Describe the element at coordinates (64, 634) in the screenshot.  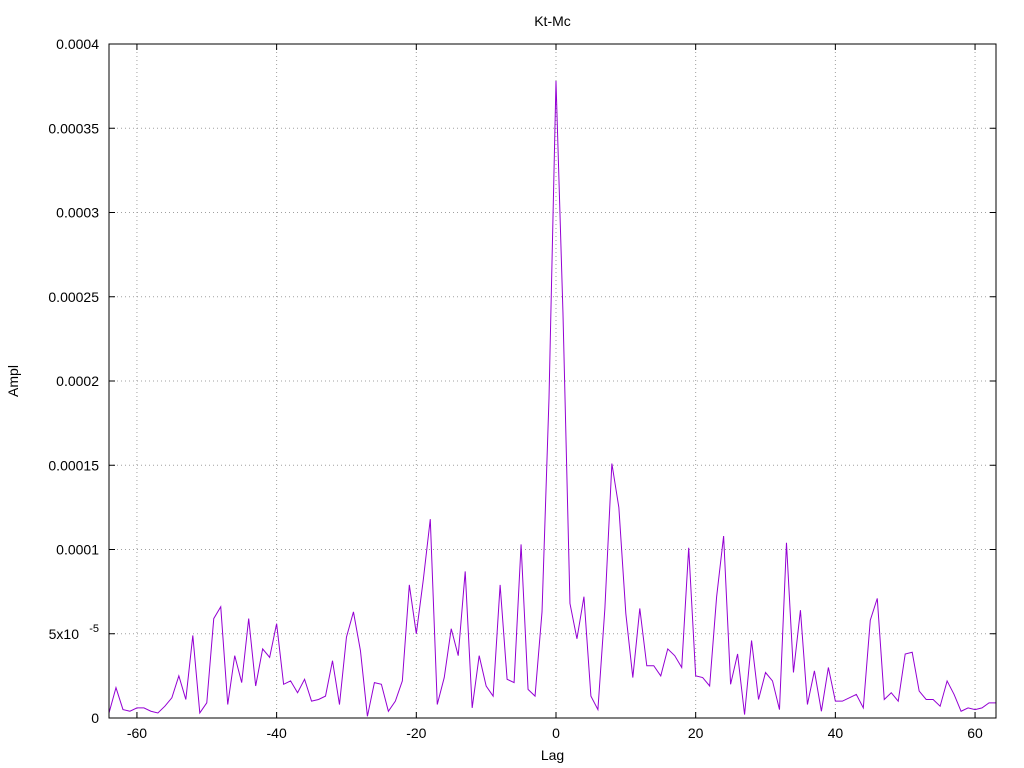
I see `y-tick-label: 5x10` at that location.